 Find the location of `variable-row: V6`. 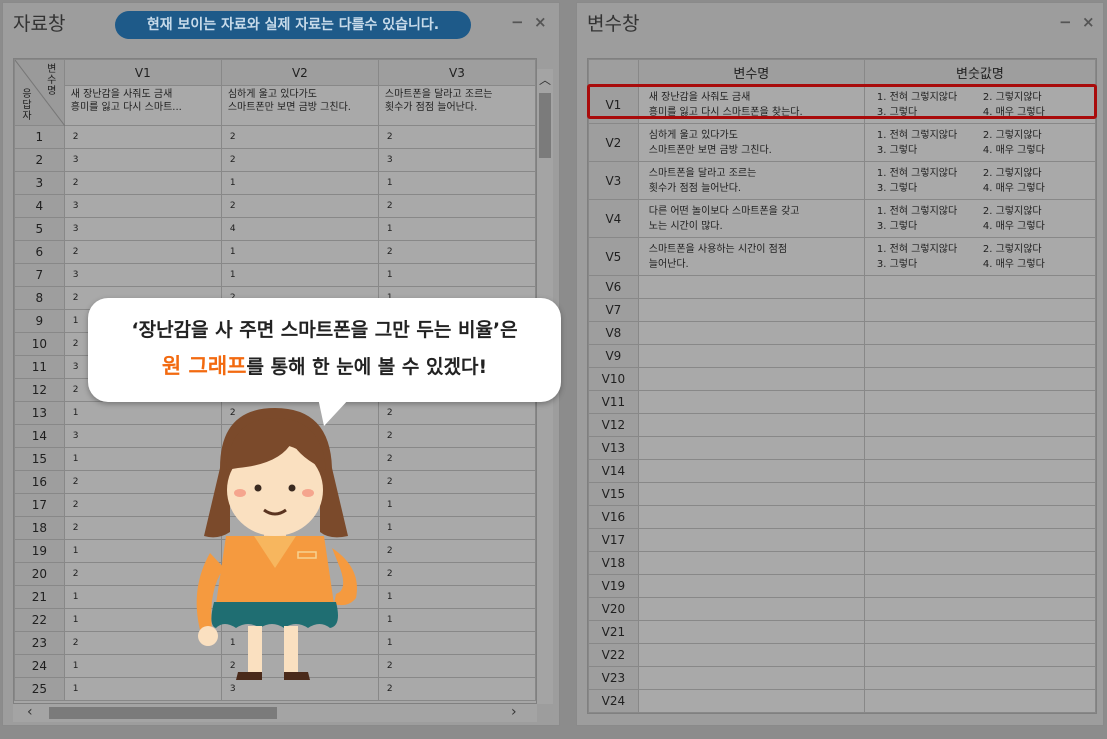

variable-row: V6 is located at coordinates (842, 287).